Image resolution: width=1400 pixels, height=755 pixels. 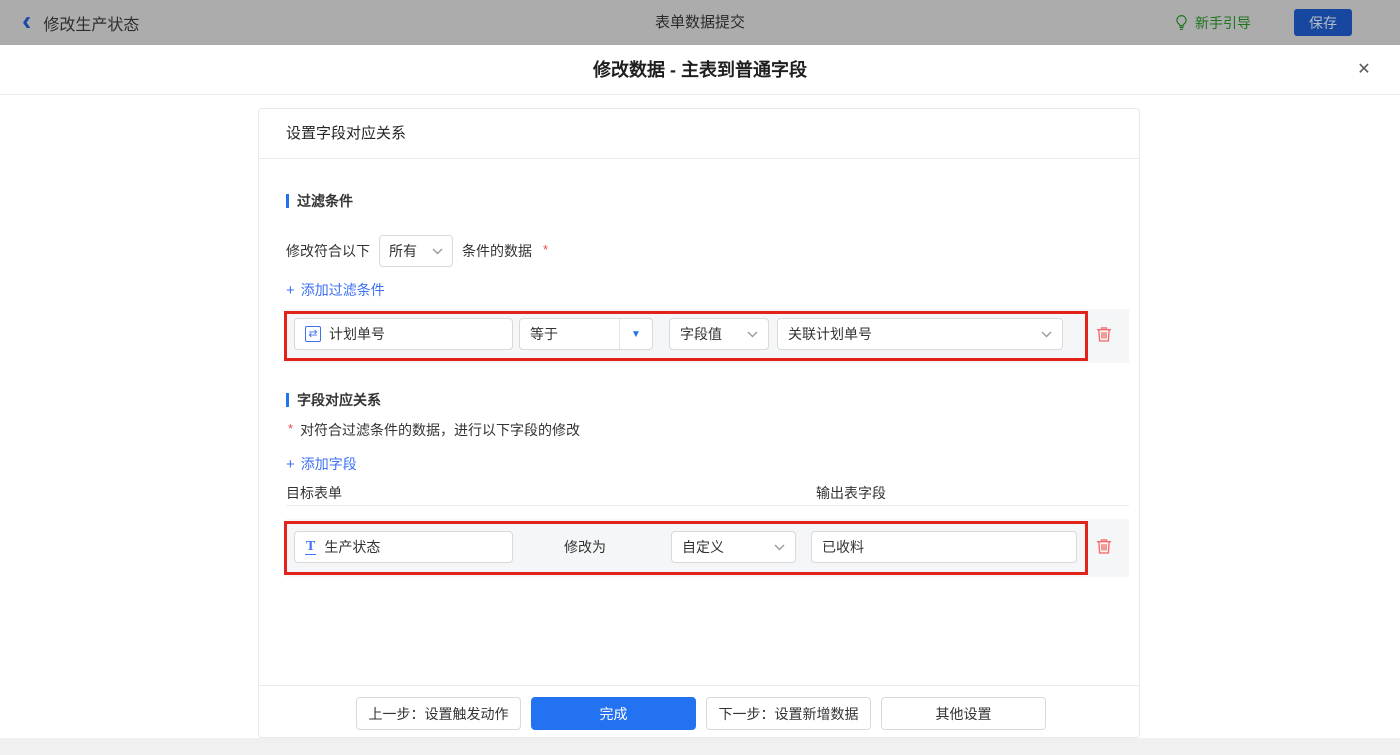 What do you see at coordinates (788, 713) in the screenshot?
I see `next-step-button: 下一步：设置新增数据` at bounding box center [788, 713].